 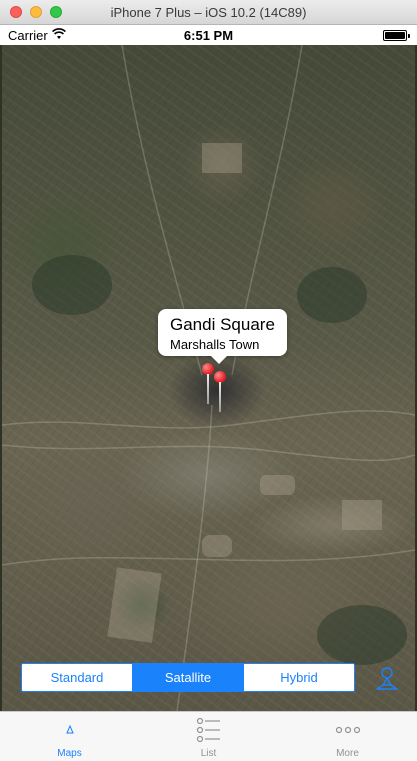 I want to click on tab-bar: Maps List More, so click(x=208, y=736).